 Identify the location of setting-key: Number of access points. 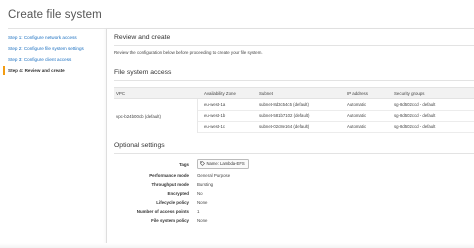
(162, 212).